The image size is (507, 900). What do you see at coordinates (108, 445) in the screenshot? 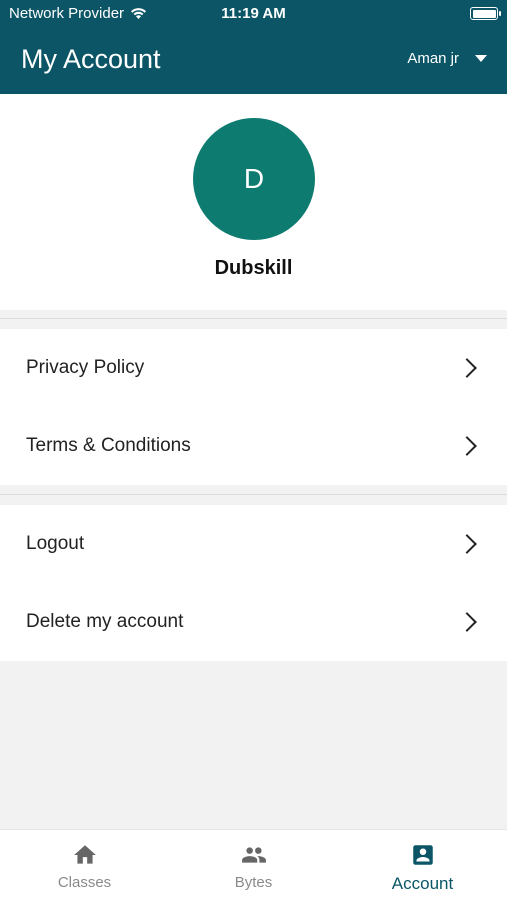
I see `menu-item-label: Terms & Conditions` at bounding box center [108, 445].